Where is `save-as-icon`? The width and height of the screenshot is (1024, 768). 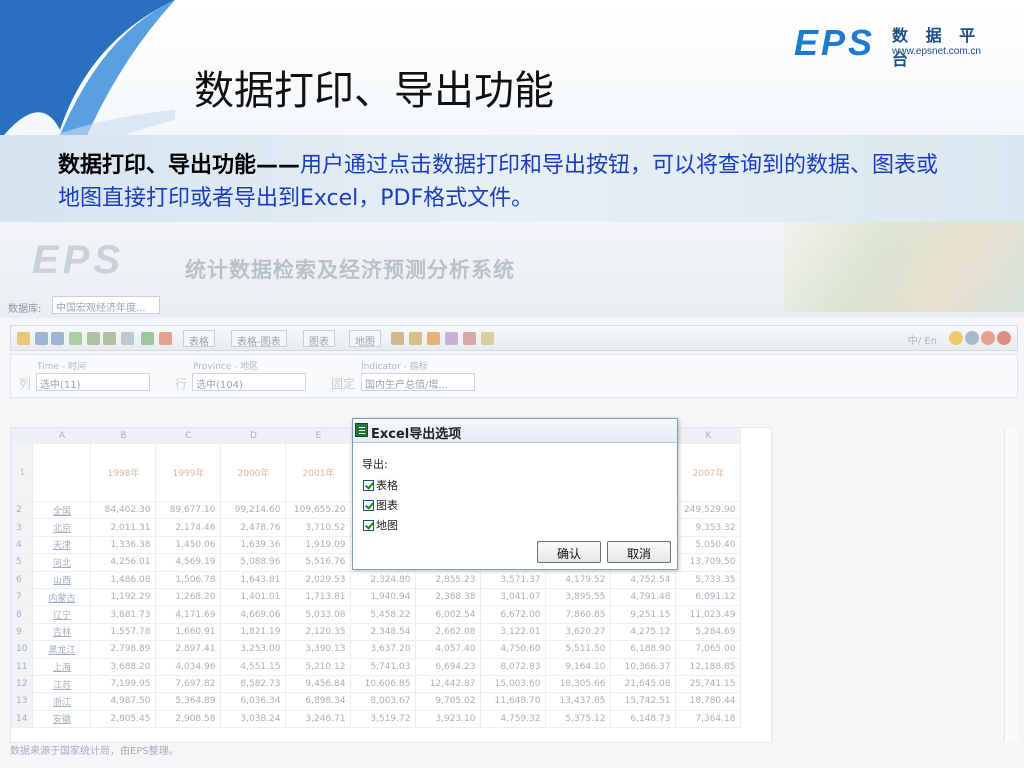 save-as-icon is located at coordinates (57, 338).